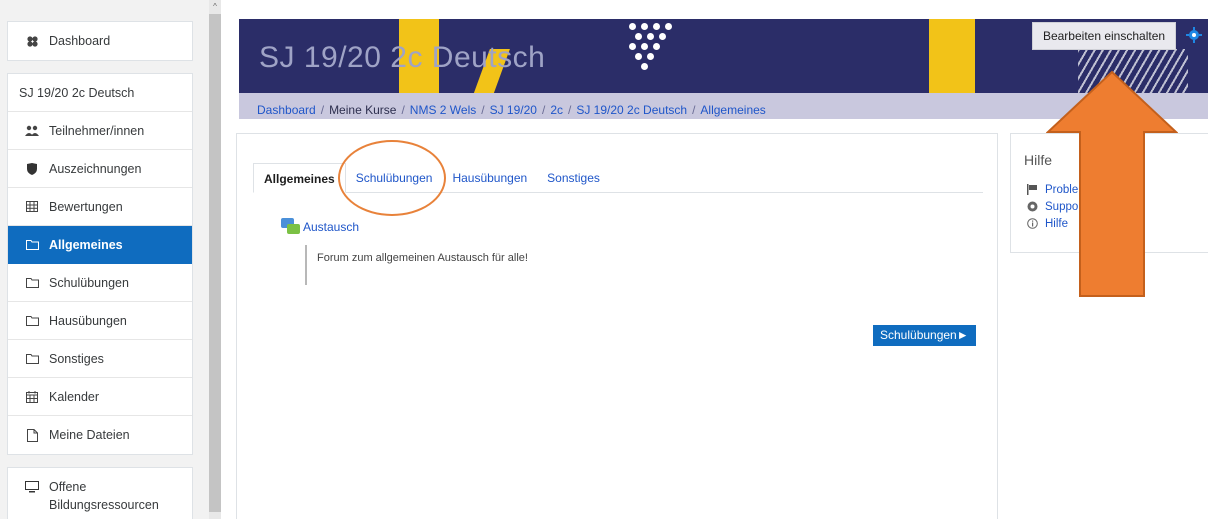 This screenshot has width=1208, height=519. I want to click on monitor-icon, so click(32, 487).